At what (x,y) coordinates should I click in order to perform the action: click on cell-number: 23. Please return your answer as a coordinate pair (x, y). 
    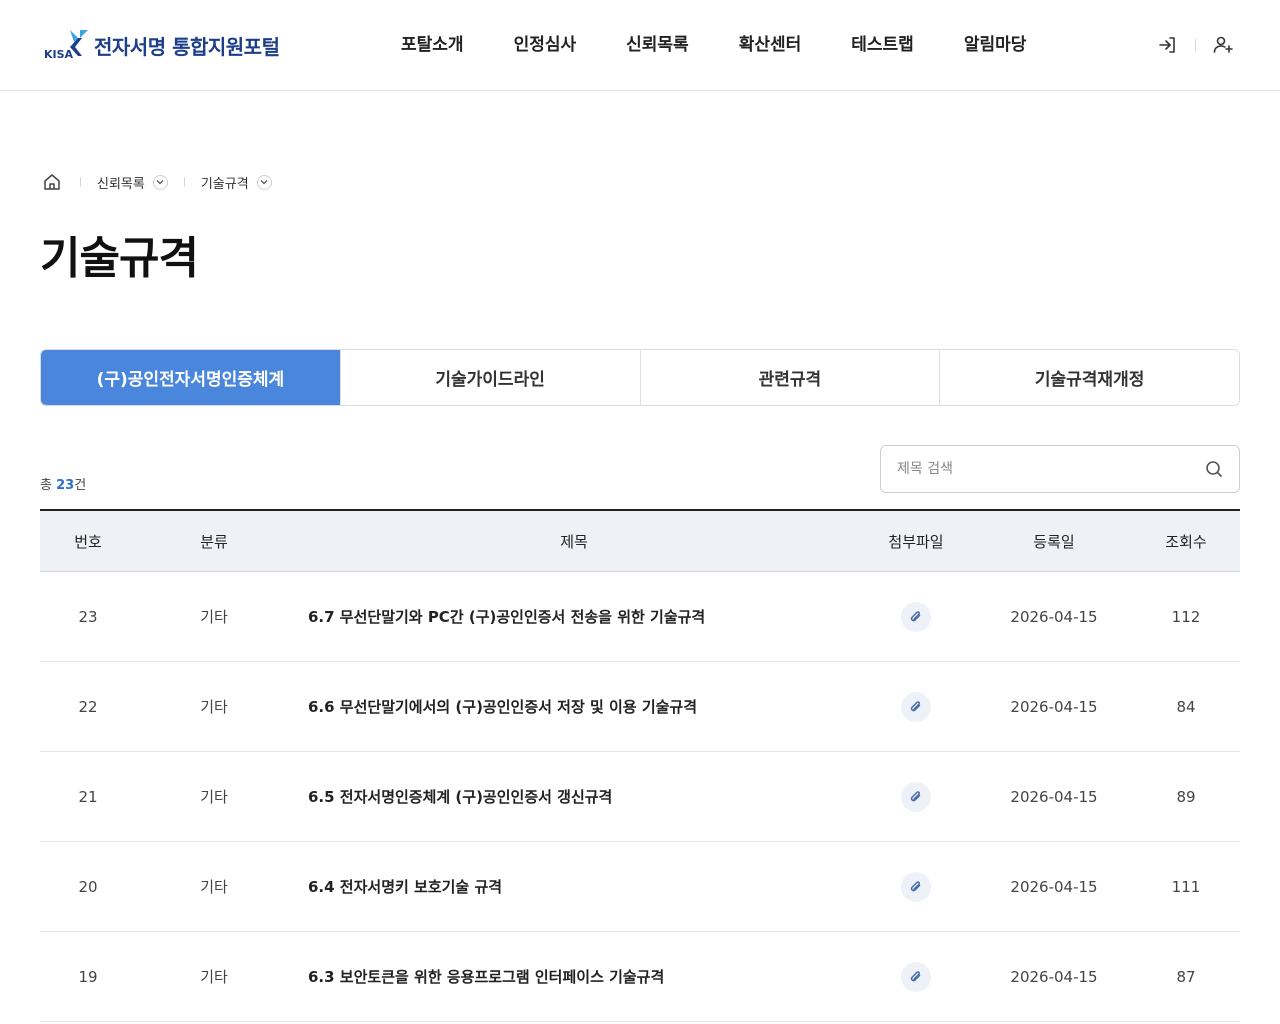
    Looking at the image, I should click on (88, 616).